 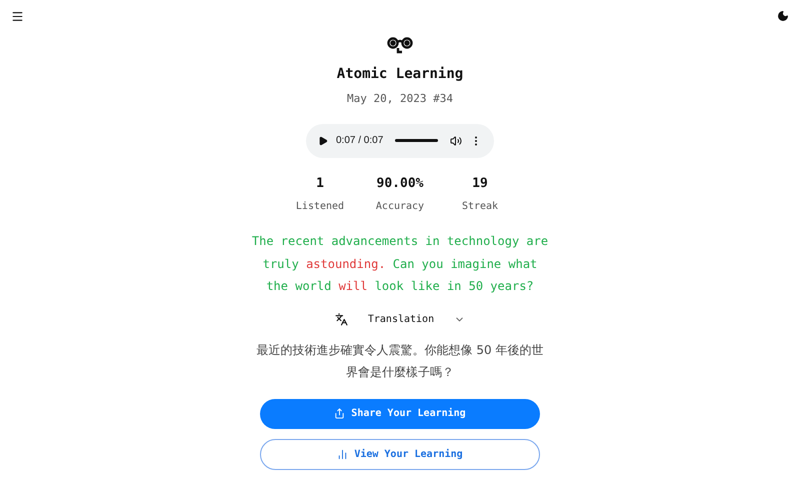 What do you see at coordinates (400, 207) in the screenshot?
I see `stat-label: Accuracy` at bounding box center [400, 207].